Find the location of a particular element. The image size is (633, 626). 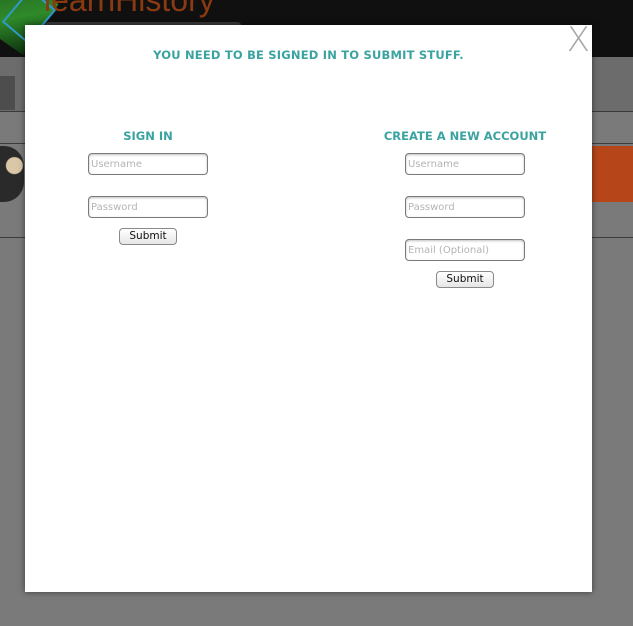

create-account-email-input is located at coordinates (465, 250).